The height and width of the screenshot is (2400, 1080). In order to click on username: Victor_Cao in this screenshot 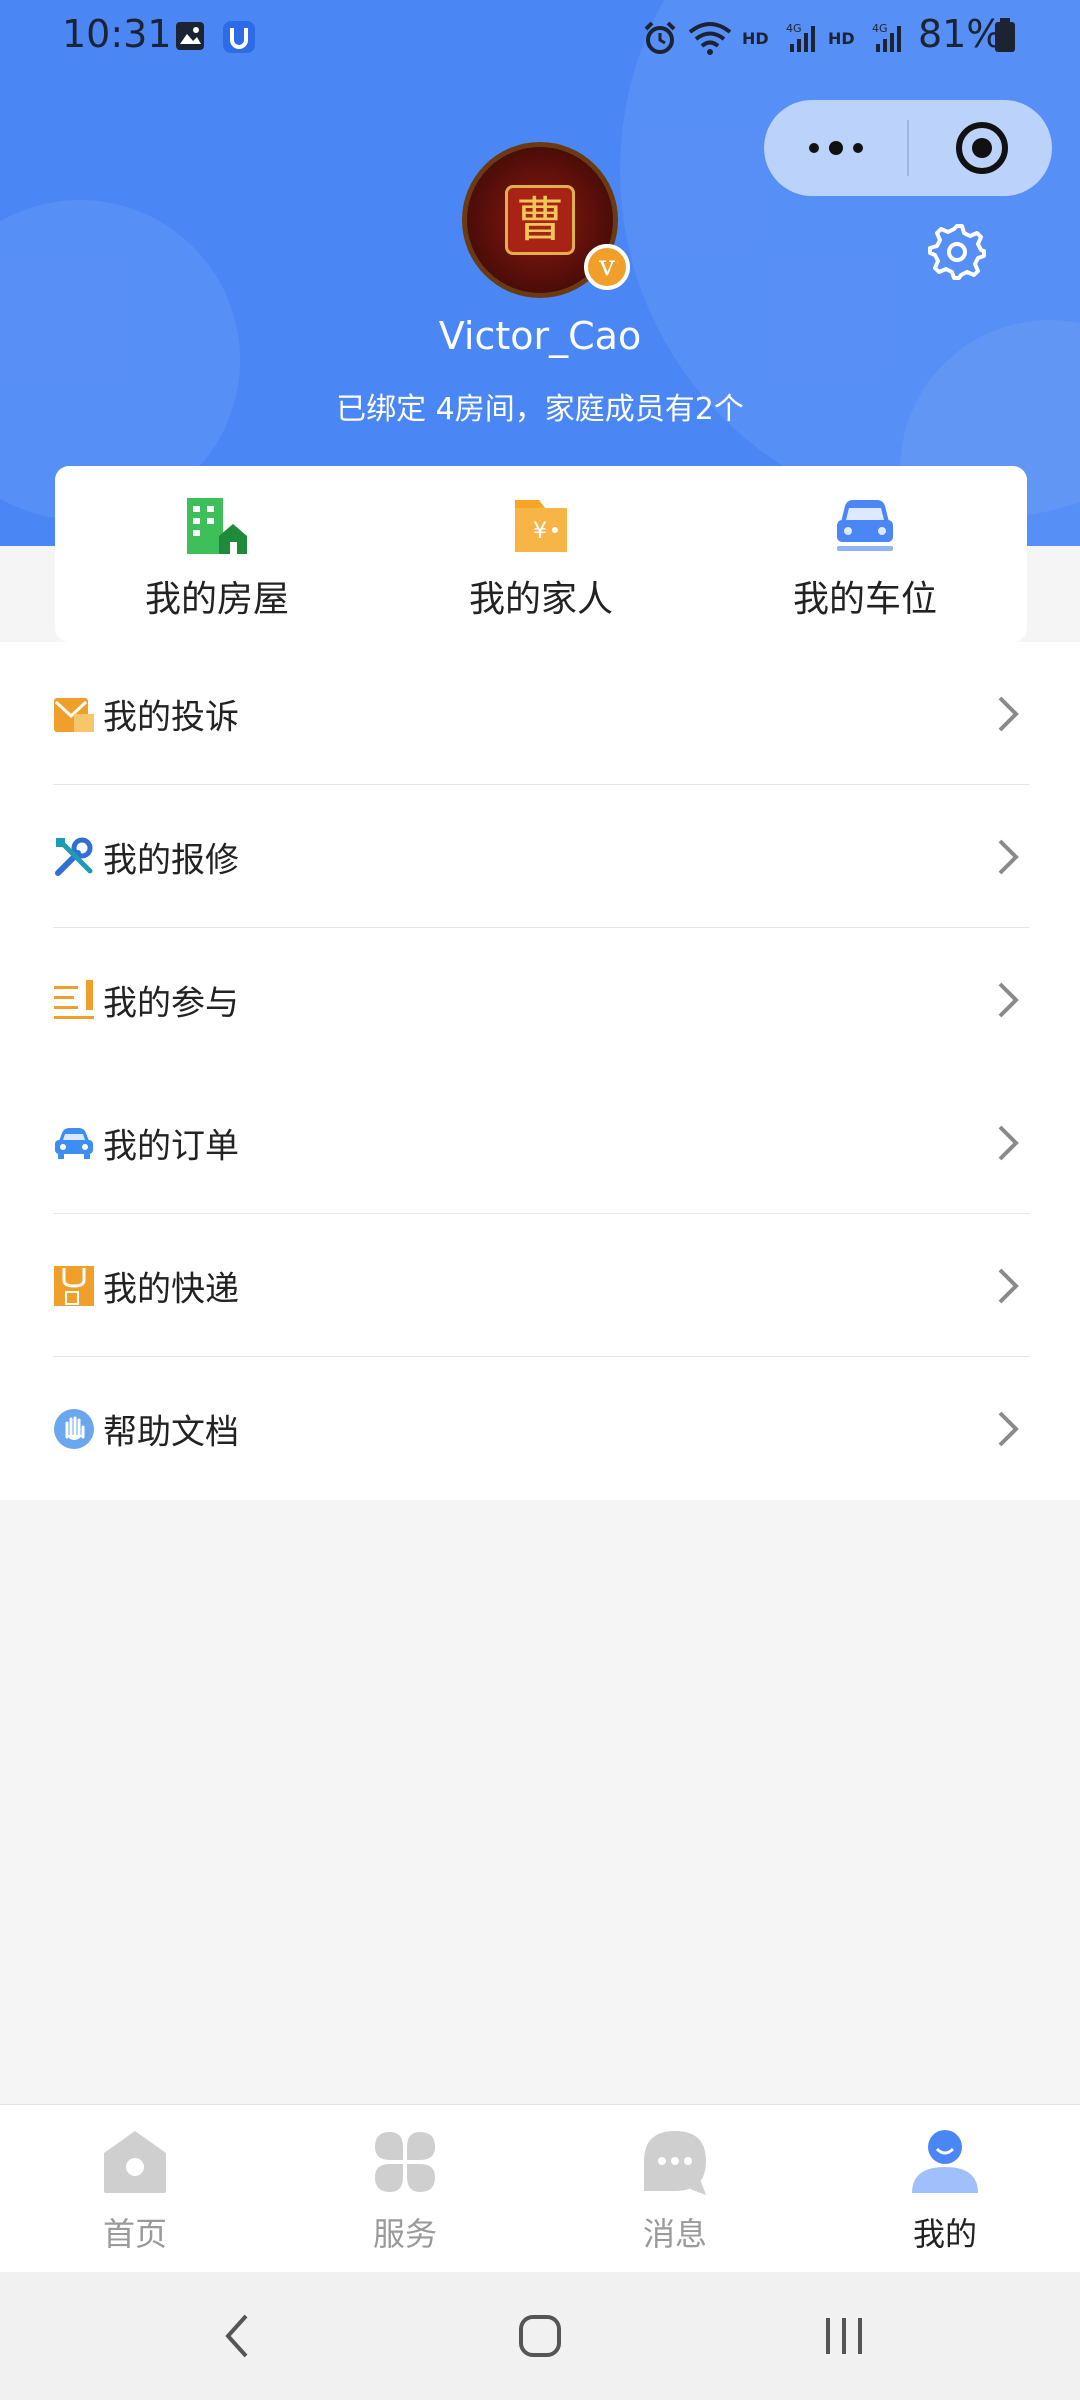, I will do `click(540, 336)`.